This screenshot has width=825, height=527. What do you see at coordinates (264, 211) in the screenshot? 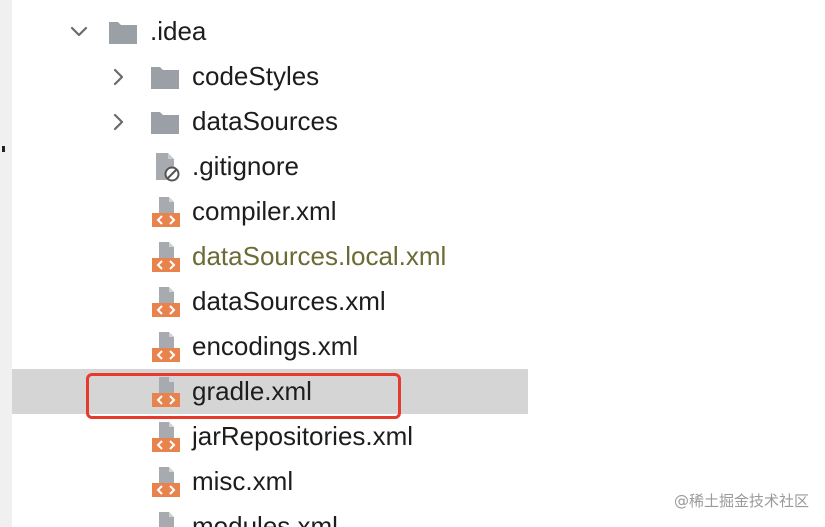
I see `tree-row-label: compiler.xml` at bounding box center [264, 211].